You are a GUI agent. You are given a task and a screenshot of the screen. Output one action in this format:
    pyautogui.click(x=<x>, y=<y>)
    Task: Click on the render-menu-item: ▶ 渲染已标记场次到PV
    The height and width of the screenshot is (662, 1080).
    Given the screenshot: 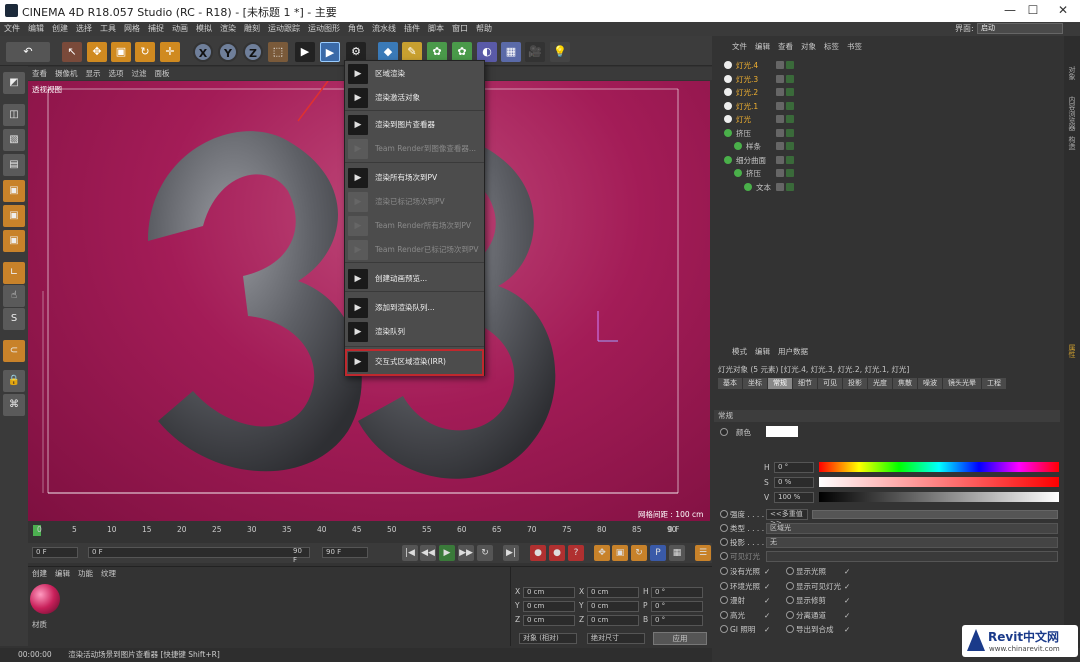 What is the action you would take?
    pyautogui.click(x=414, y=202)
    